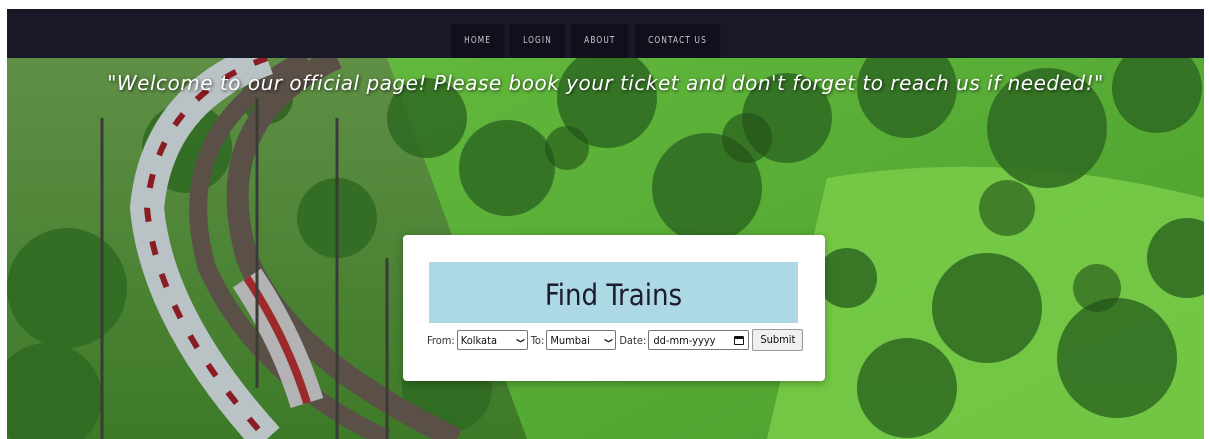 This screenshot has width=1209, height=439. I want to click on nav-login: LOGIN, so click(537, 41).